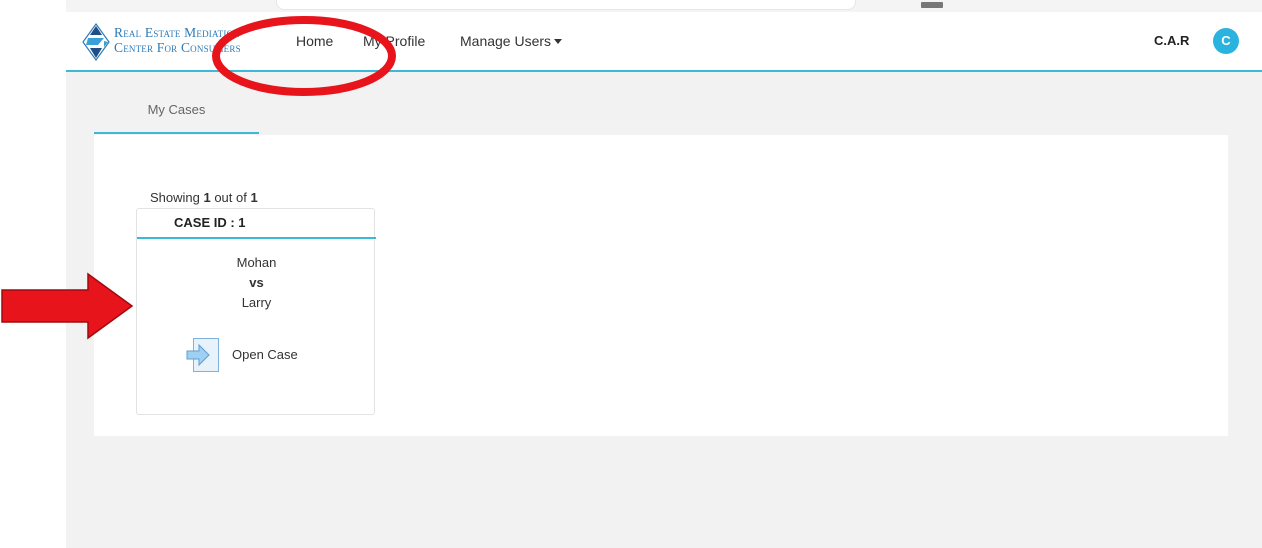 The image size is (1262, 548). I want to click on user-name: C.A.R, so click(1171, 40).